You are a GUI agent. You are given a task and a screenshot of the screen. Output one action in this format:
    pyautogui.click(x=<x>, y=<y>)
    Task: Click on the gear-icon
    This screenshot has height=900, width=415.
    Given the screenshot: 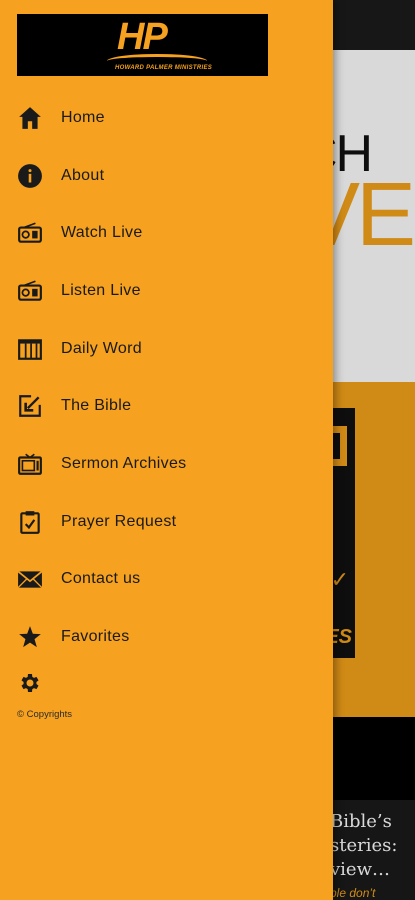 What is the action you would take?
    pyautogui.click(x=29, y=686)
    